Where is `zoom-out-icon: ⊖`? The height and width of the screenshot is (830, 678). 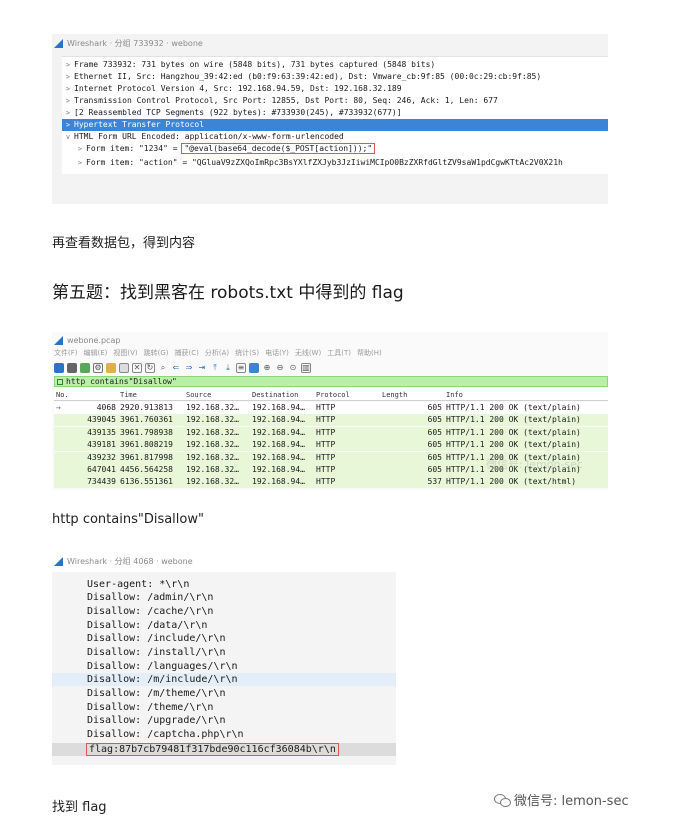
zoom-out-icon: ⊖ is located at coordinates (280, 368).